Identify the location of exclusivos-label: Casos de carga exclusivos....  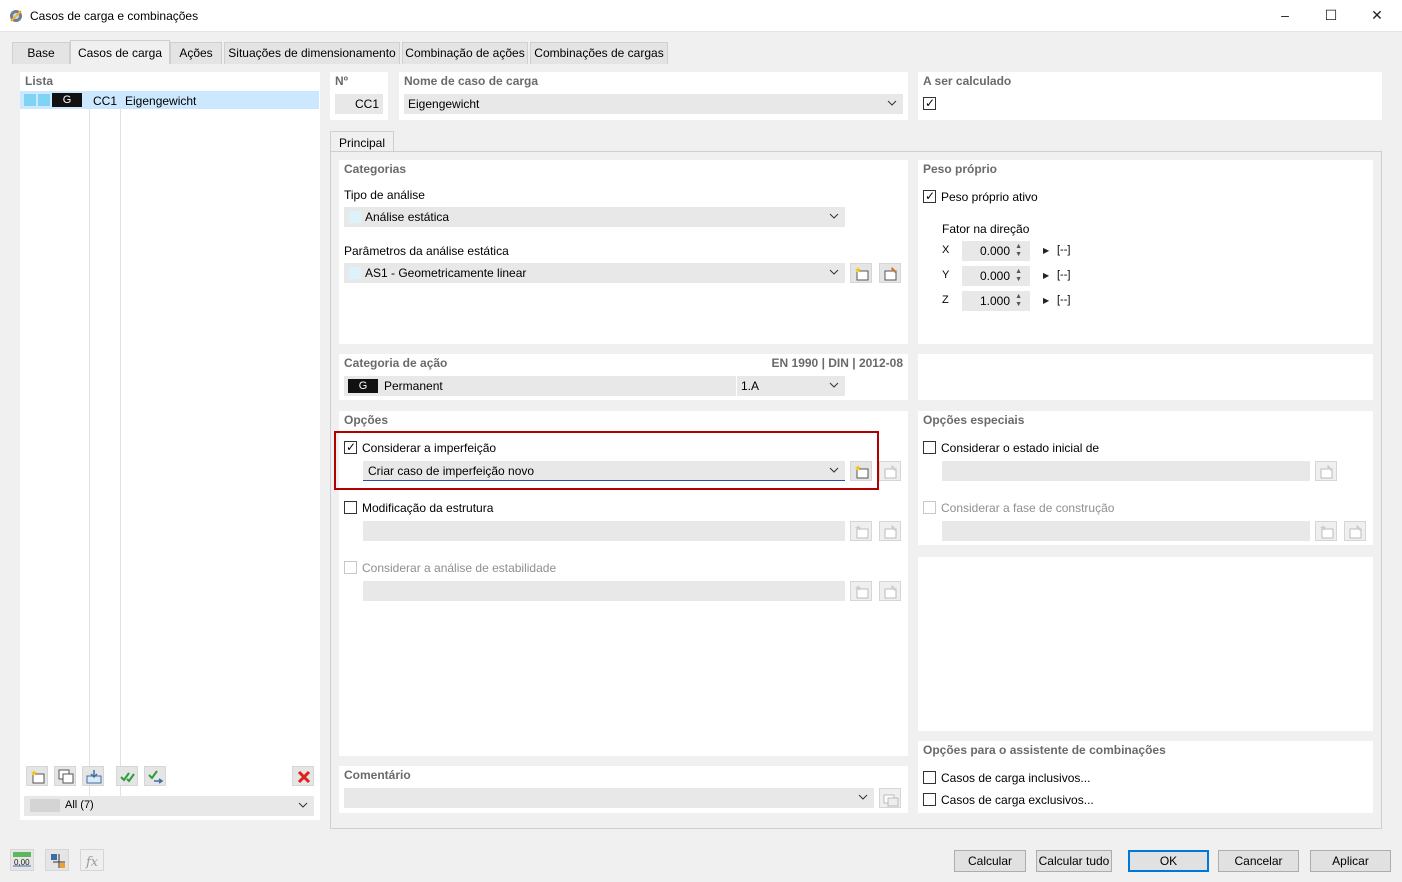
(1017, 800).